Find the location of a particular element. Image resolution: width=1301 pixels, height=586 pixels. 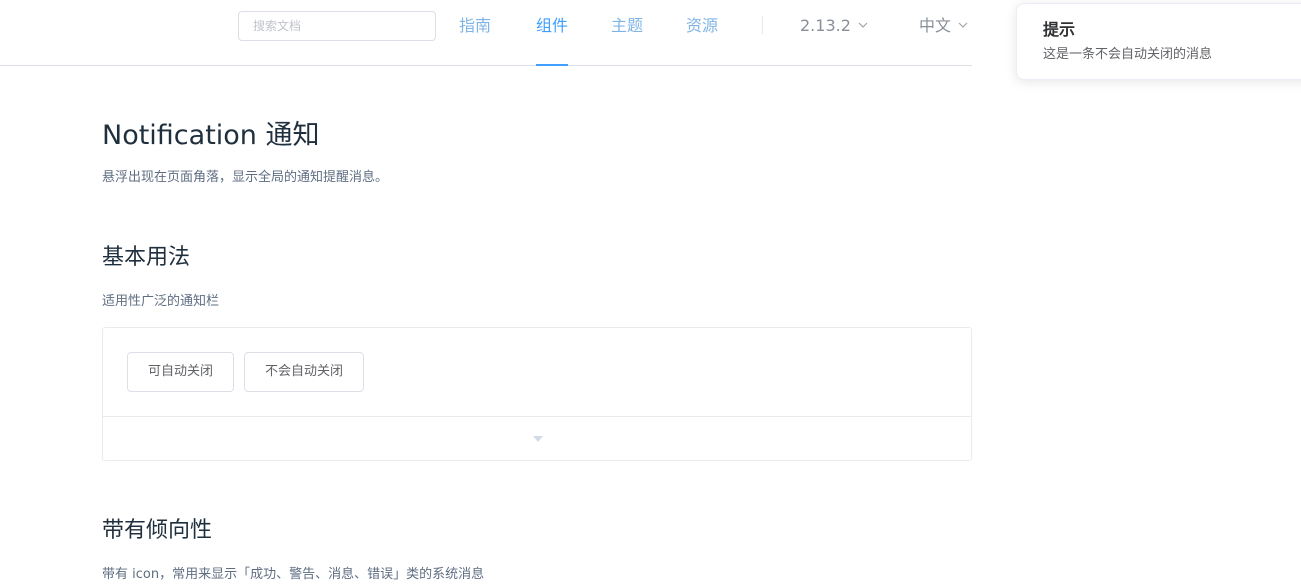

version-dropdown: 2.13.2 is located at coordinates (834, 26).